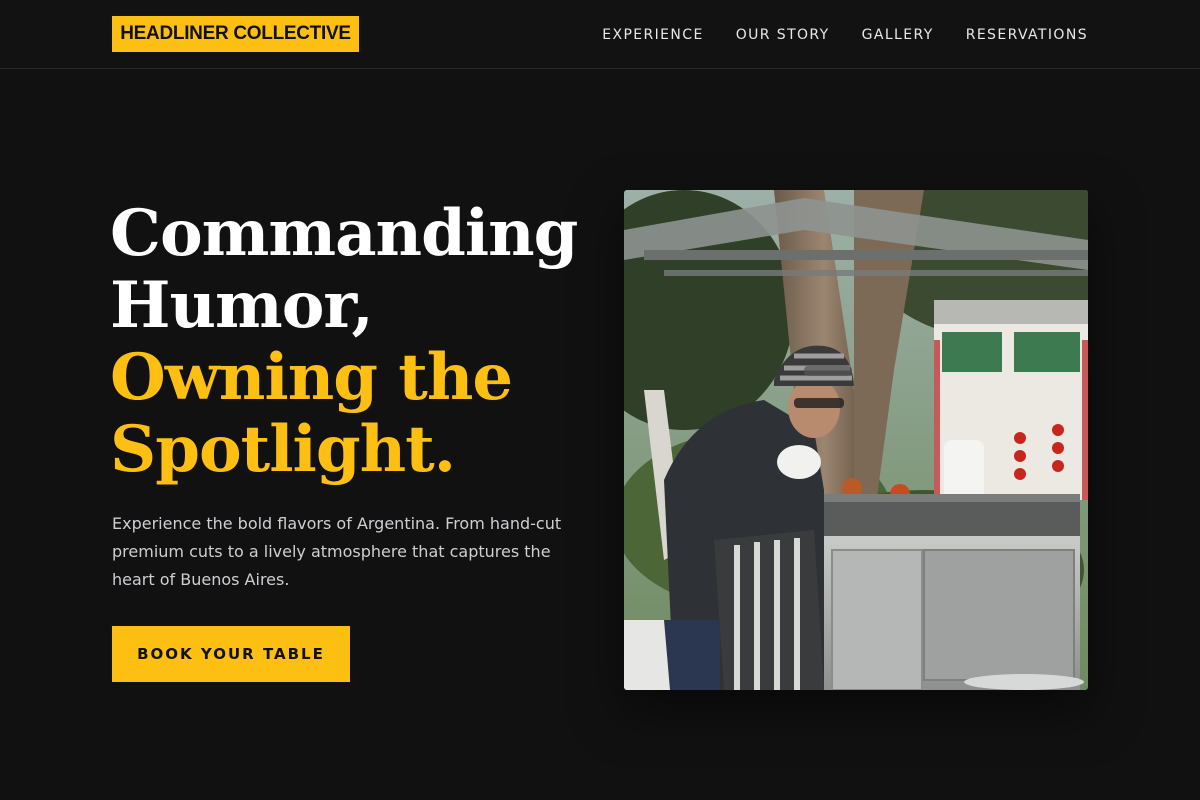 This screenshot has height=800, width=1200. What do you see at coordinates (783, 35) in the screenshot?
I see `nav-item-our-story: OUR STORY` at bounding box center [783, 35].